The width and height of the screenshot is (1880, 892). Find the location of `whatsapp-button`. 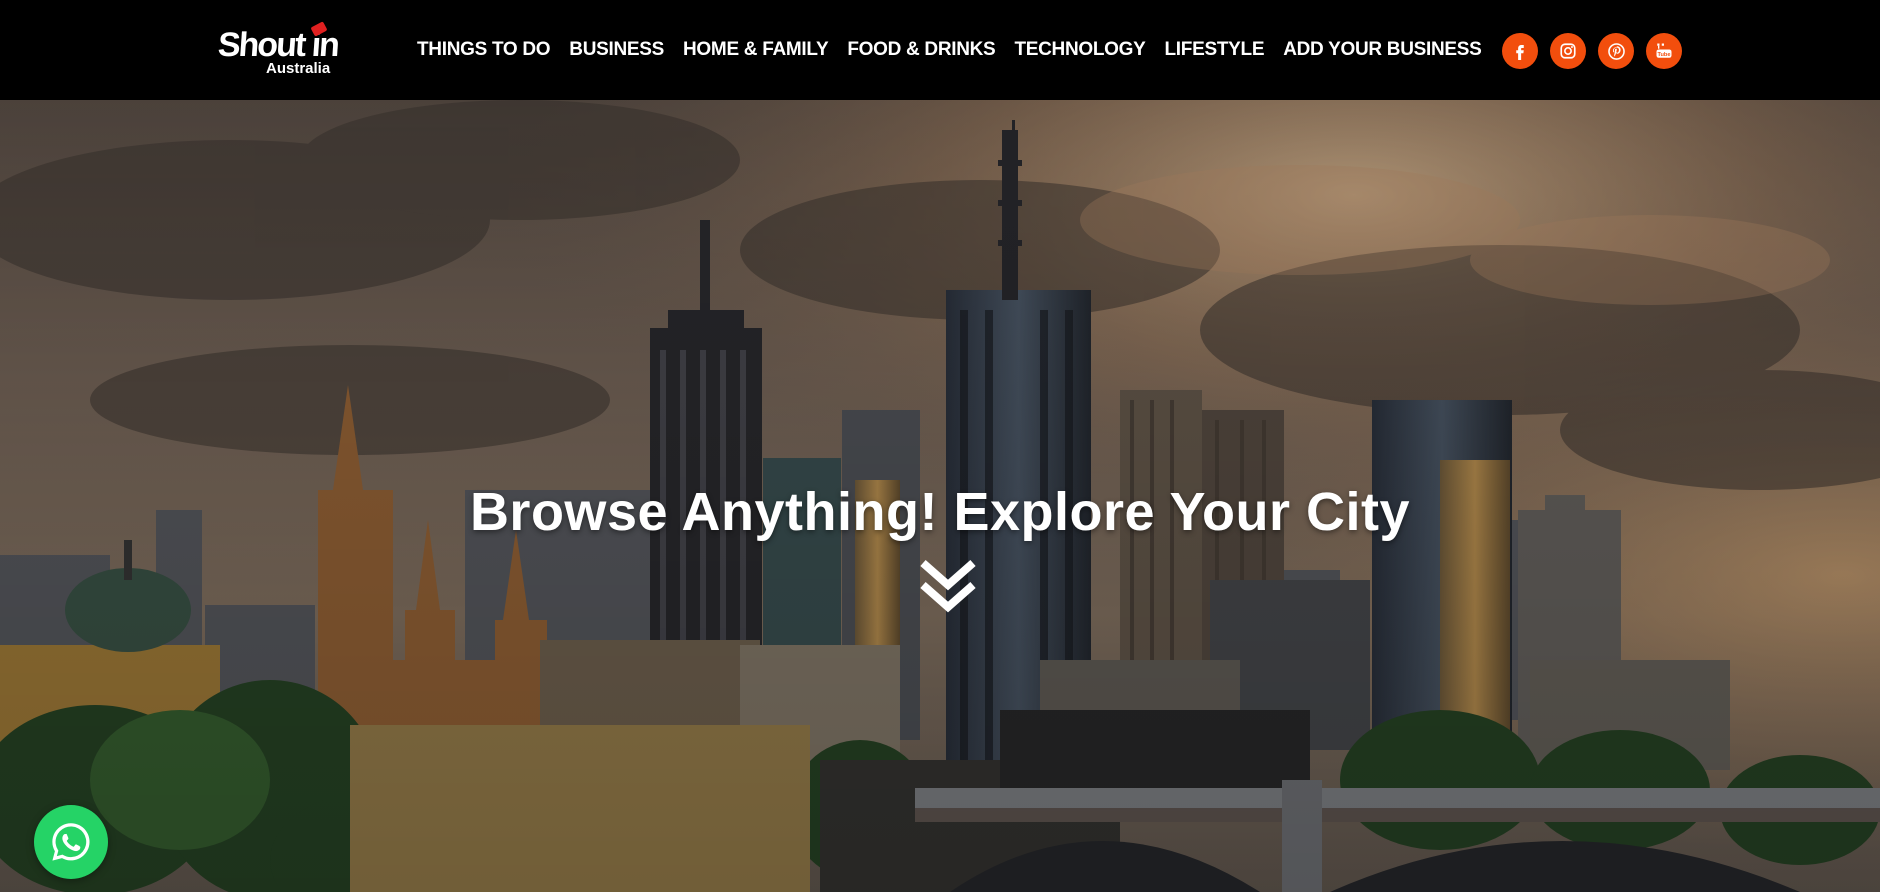

whatsapp-button is located at coordinates (71, 842).